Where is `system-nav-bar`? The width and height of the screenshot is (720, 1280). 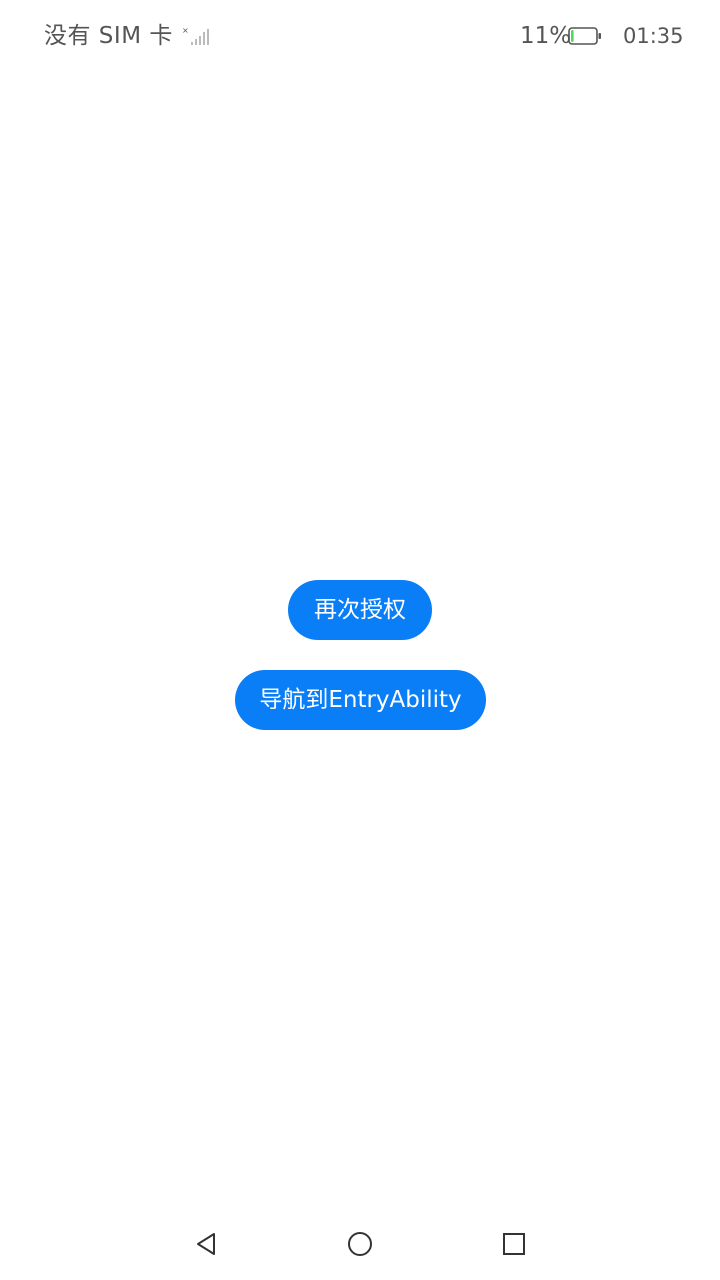 system-nav-bar is located at coordinates (360, 1244).